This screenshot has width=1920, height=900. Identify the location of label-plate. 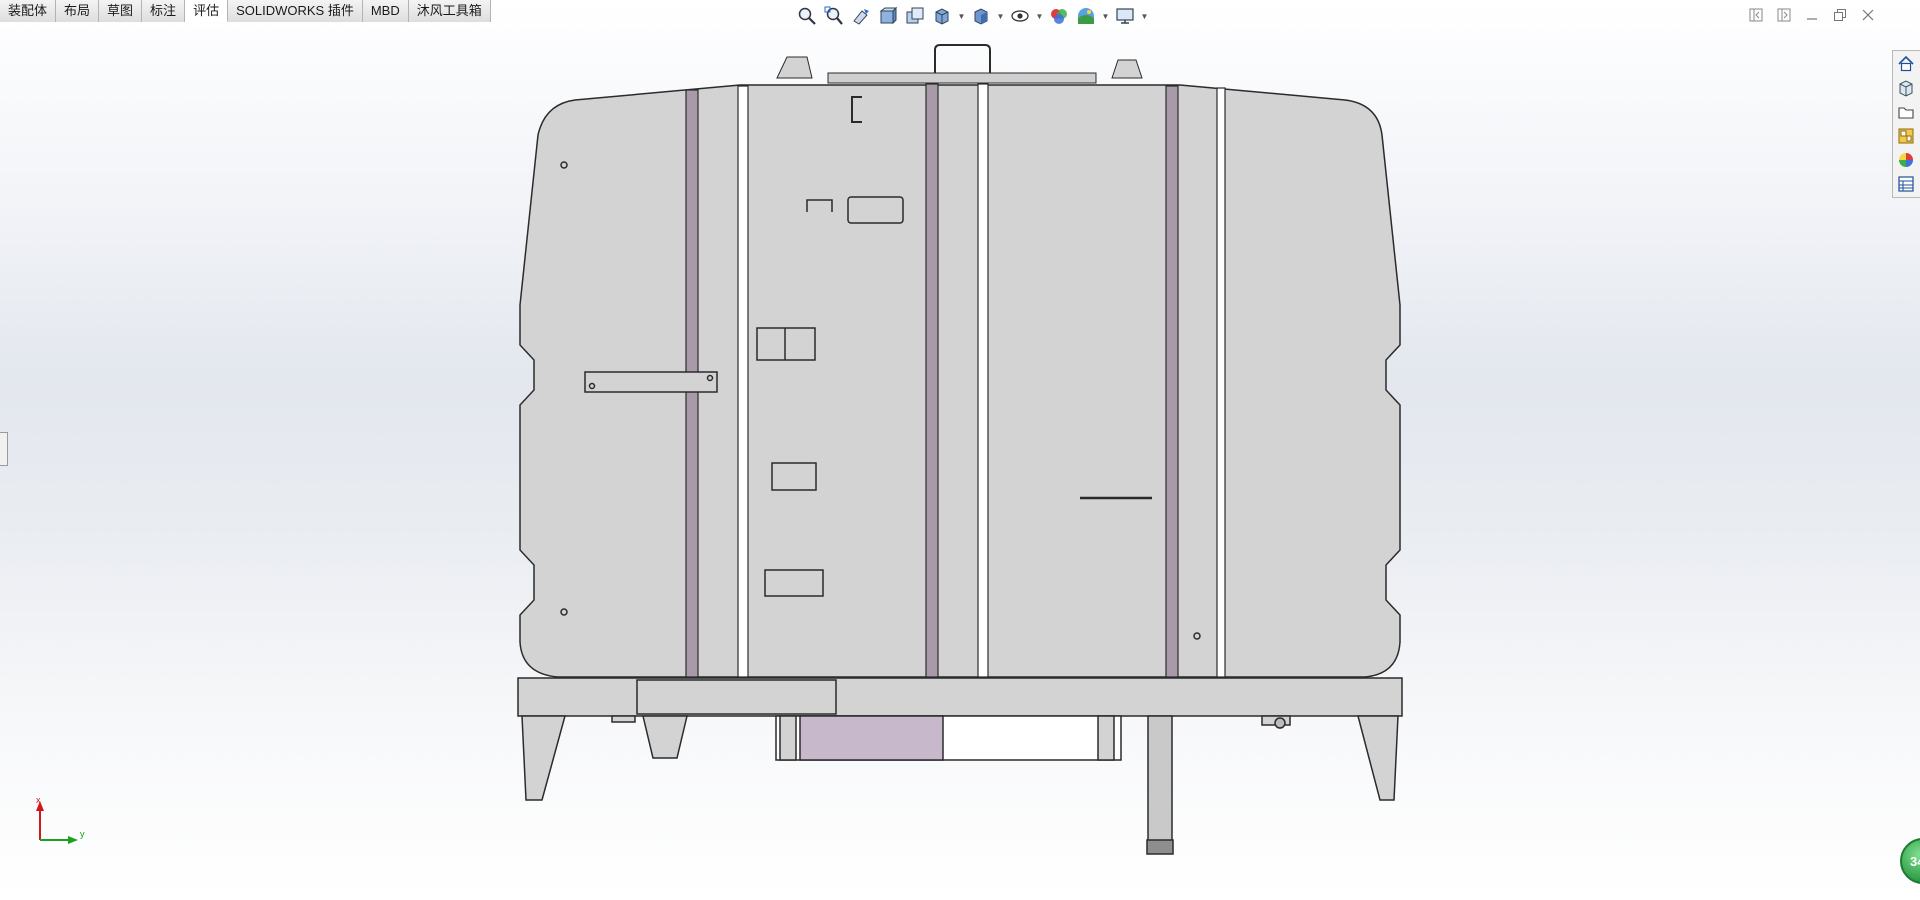
(875, 210).